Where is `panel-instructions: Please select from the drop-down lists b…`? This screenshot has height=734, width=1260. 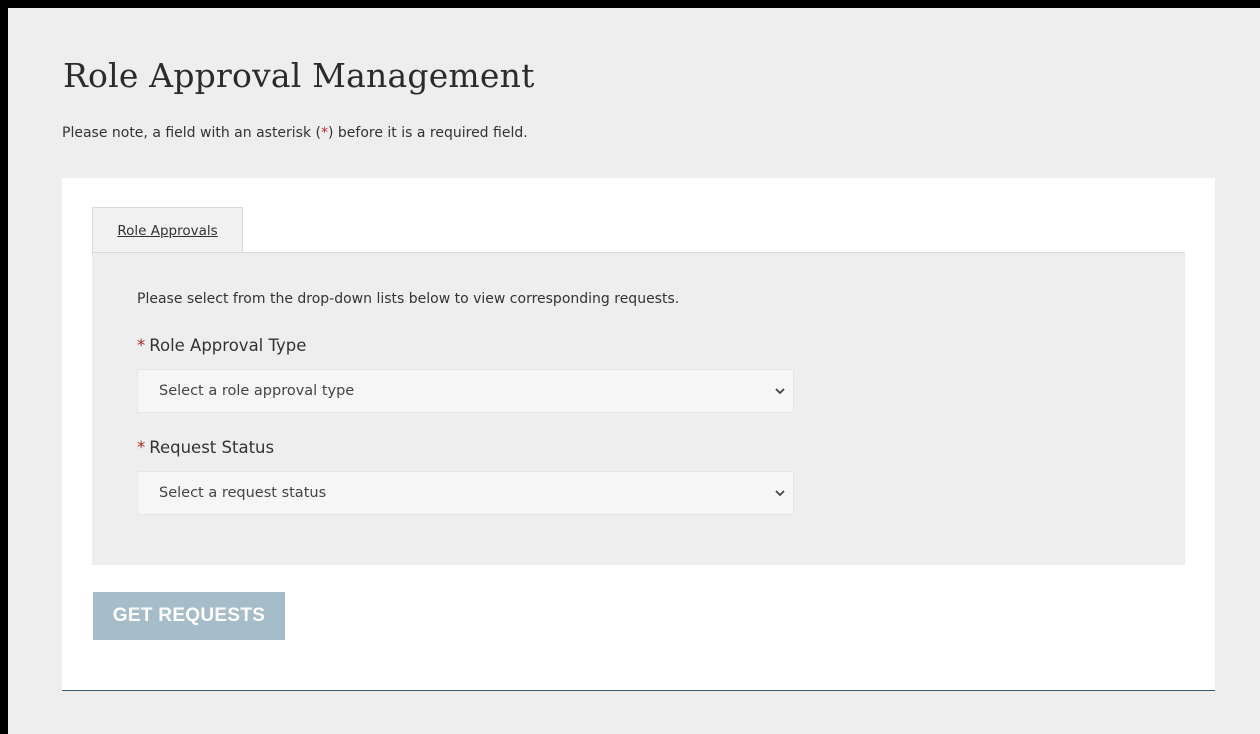
panel-instructions: Please select from the drop-down lists b… is located at coordinates (408, 299).